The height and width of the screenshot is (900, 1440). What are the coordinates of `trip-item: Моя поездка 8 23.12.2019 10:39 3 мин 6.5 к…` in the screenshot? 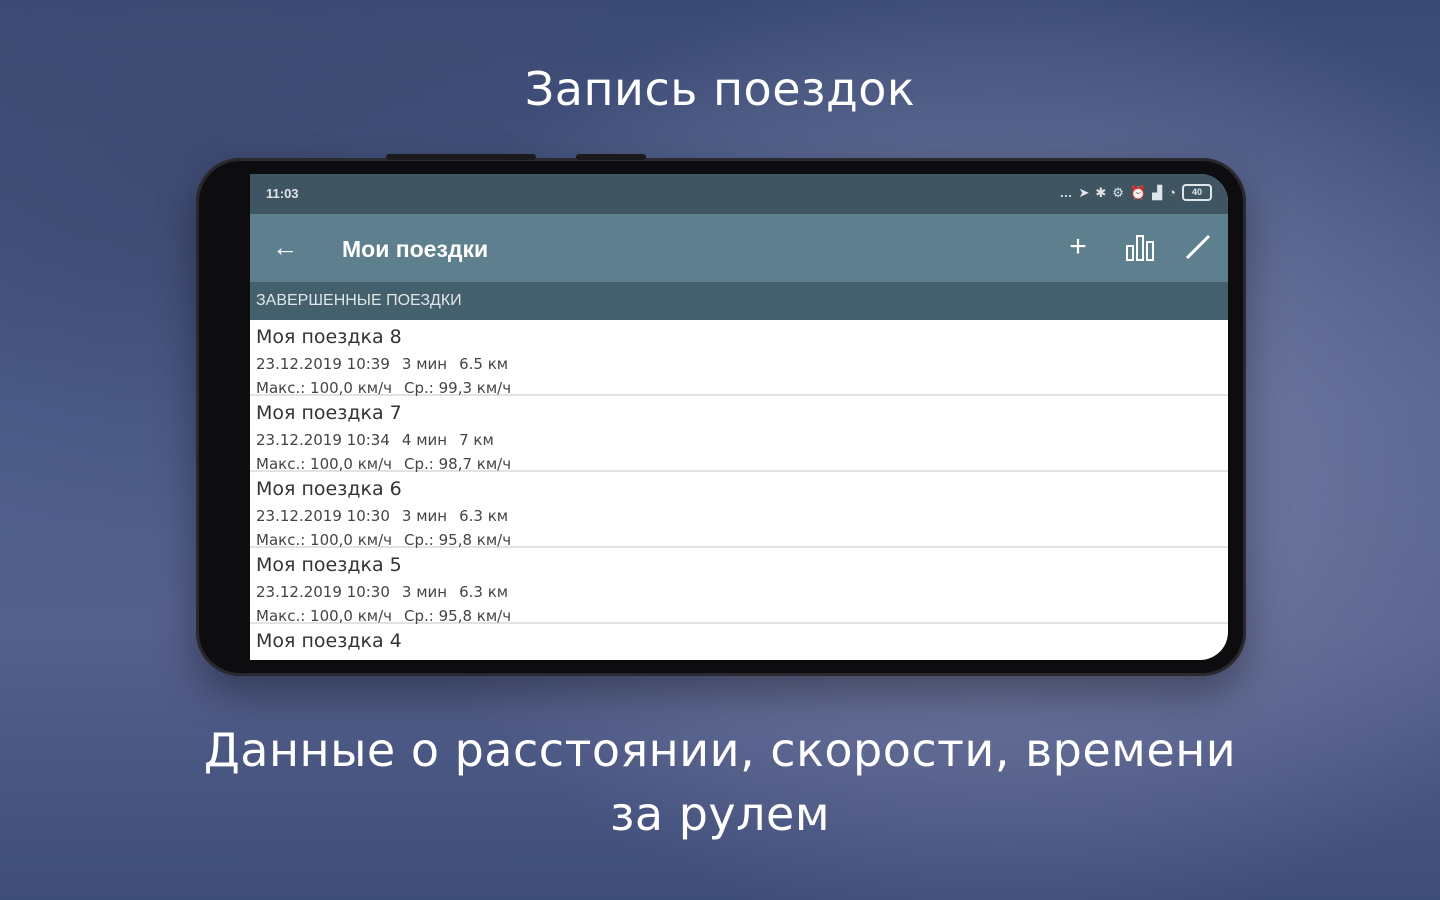 It's located at (739, 358).